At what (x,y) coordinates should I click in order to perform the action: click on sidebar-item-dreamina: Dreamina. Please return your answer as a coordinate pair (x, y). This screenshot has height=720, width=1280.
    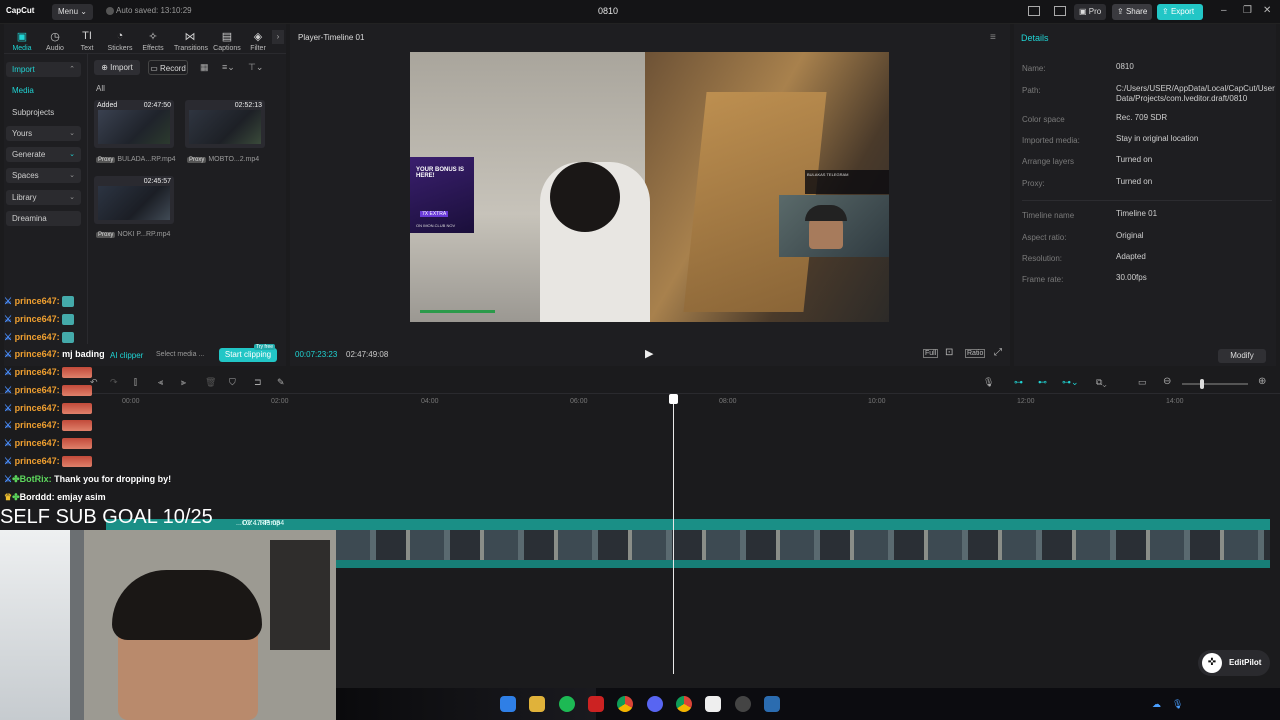
    Looking at the image, I should click on (43, 218).